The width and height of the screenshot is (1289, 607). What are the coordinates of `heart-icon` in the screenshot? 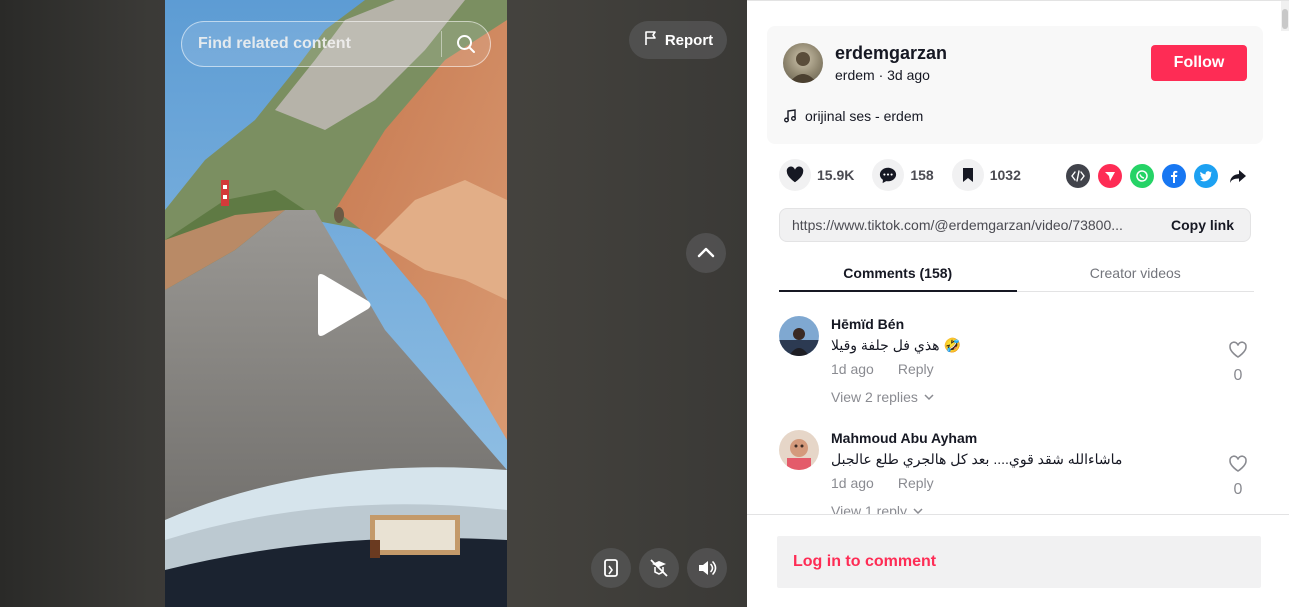 It's located at (795, 175).